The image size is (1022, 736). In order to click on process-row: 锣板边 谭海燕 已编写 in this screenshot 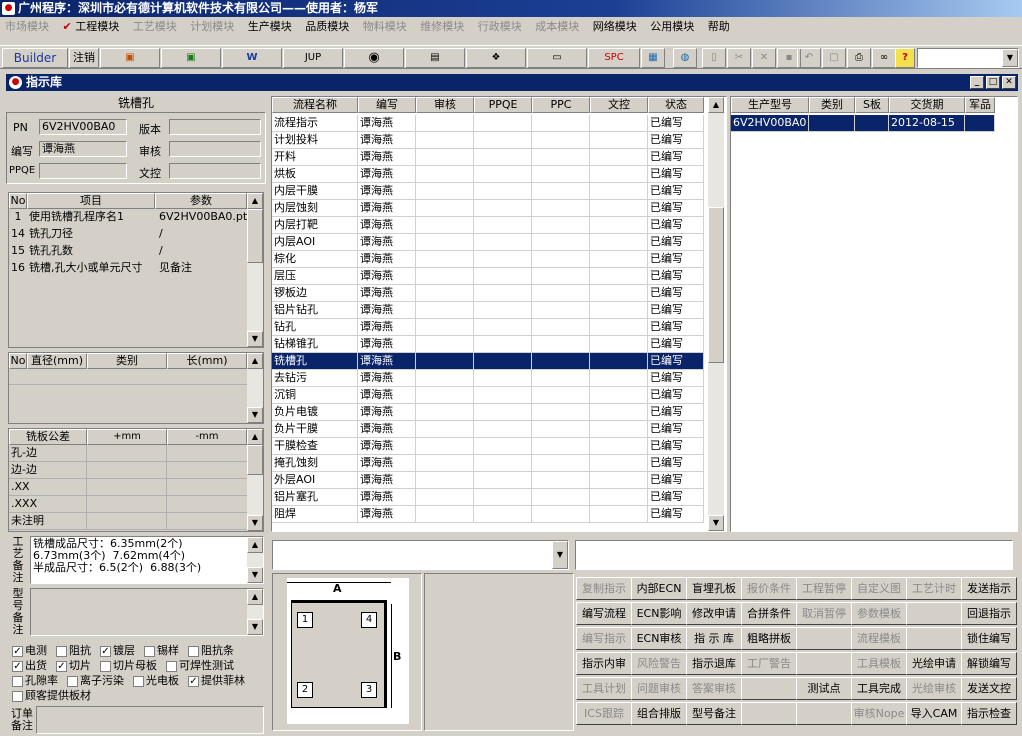, I will do `click(488, 293)`.